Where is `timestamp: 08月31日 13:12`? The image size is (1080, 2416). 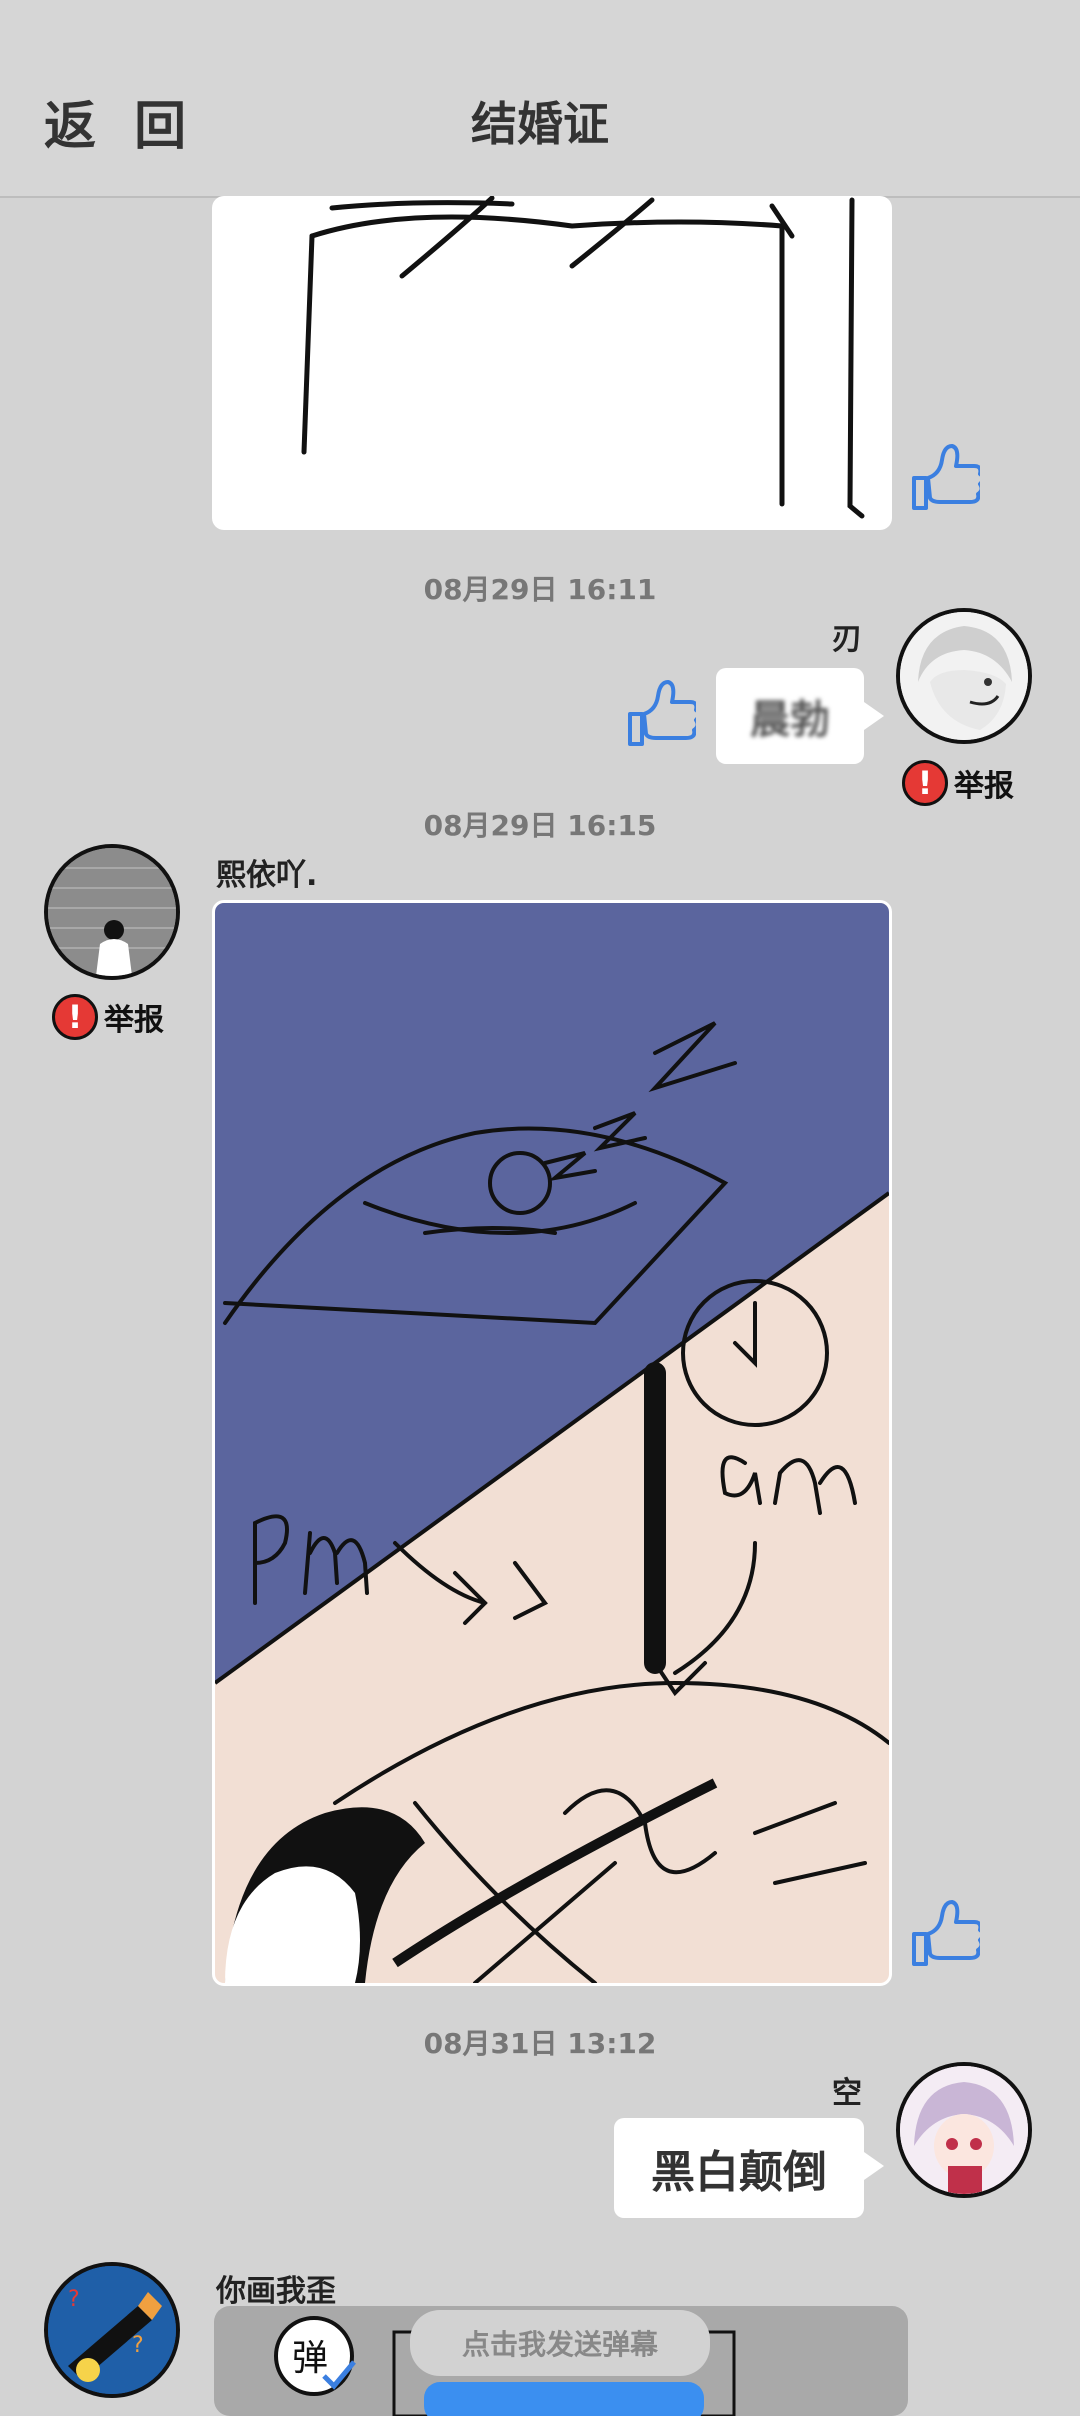 timestamp: 08月31日 13:12 is located at coordinates (540, 2043).